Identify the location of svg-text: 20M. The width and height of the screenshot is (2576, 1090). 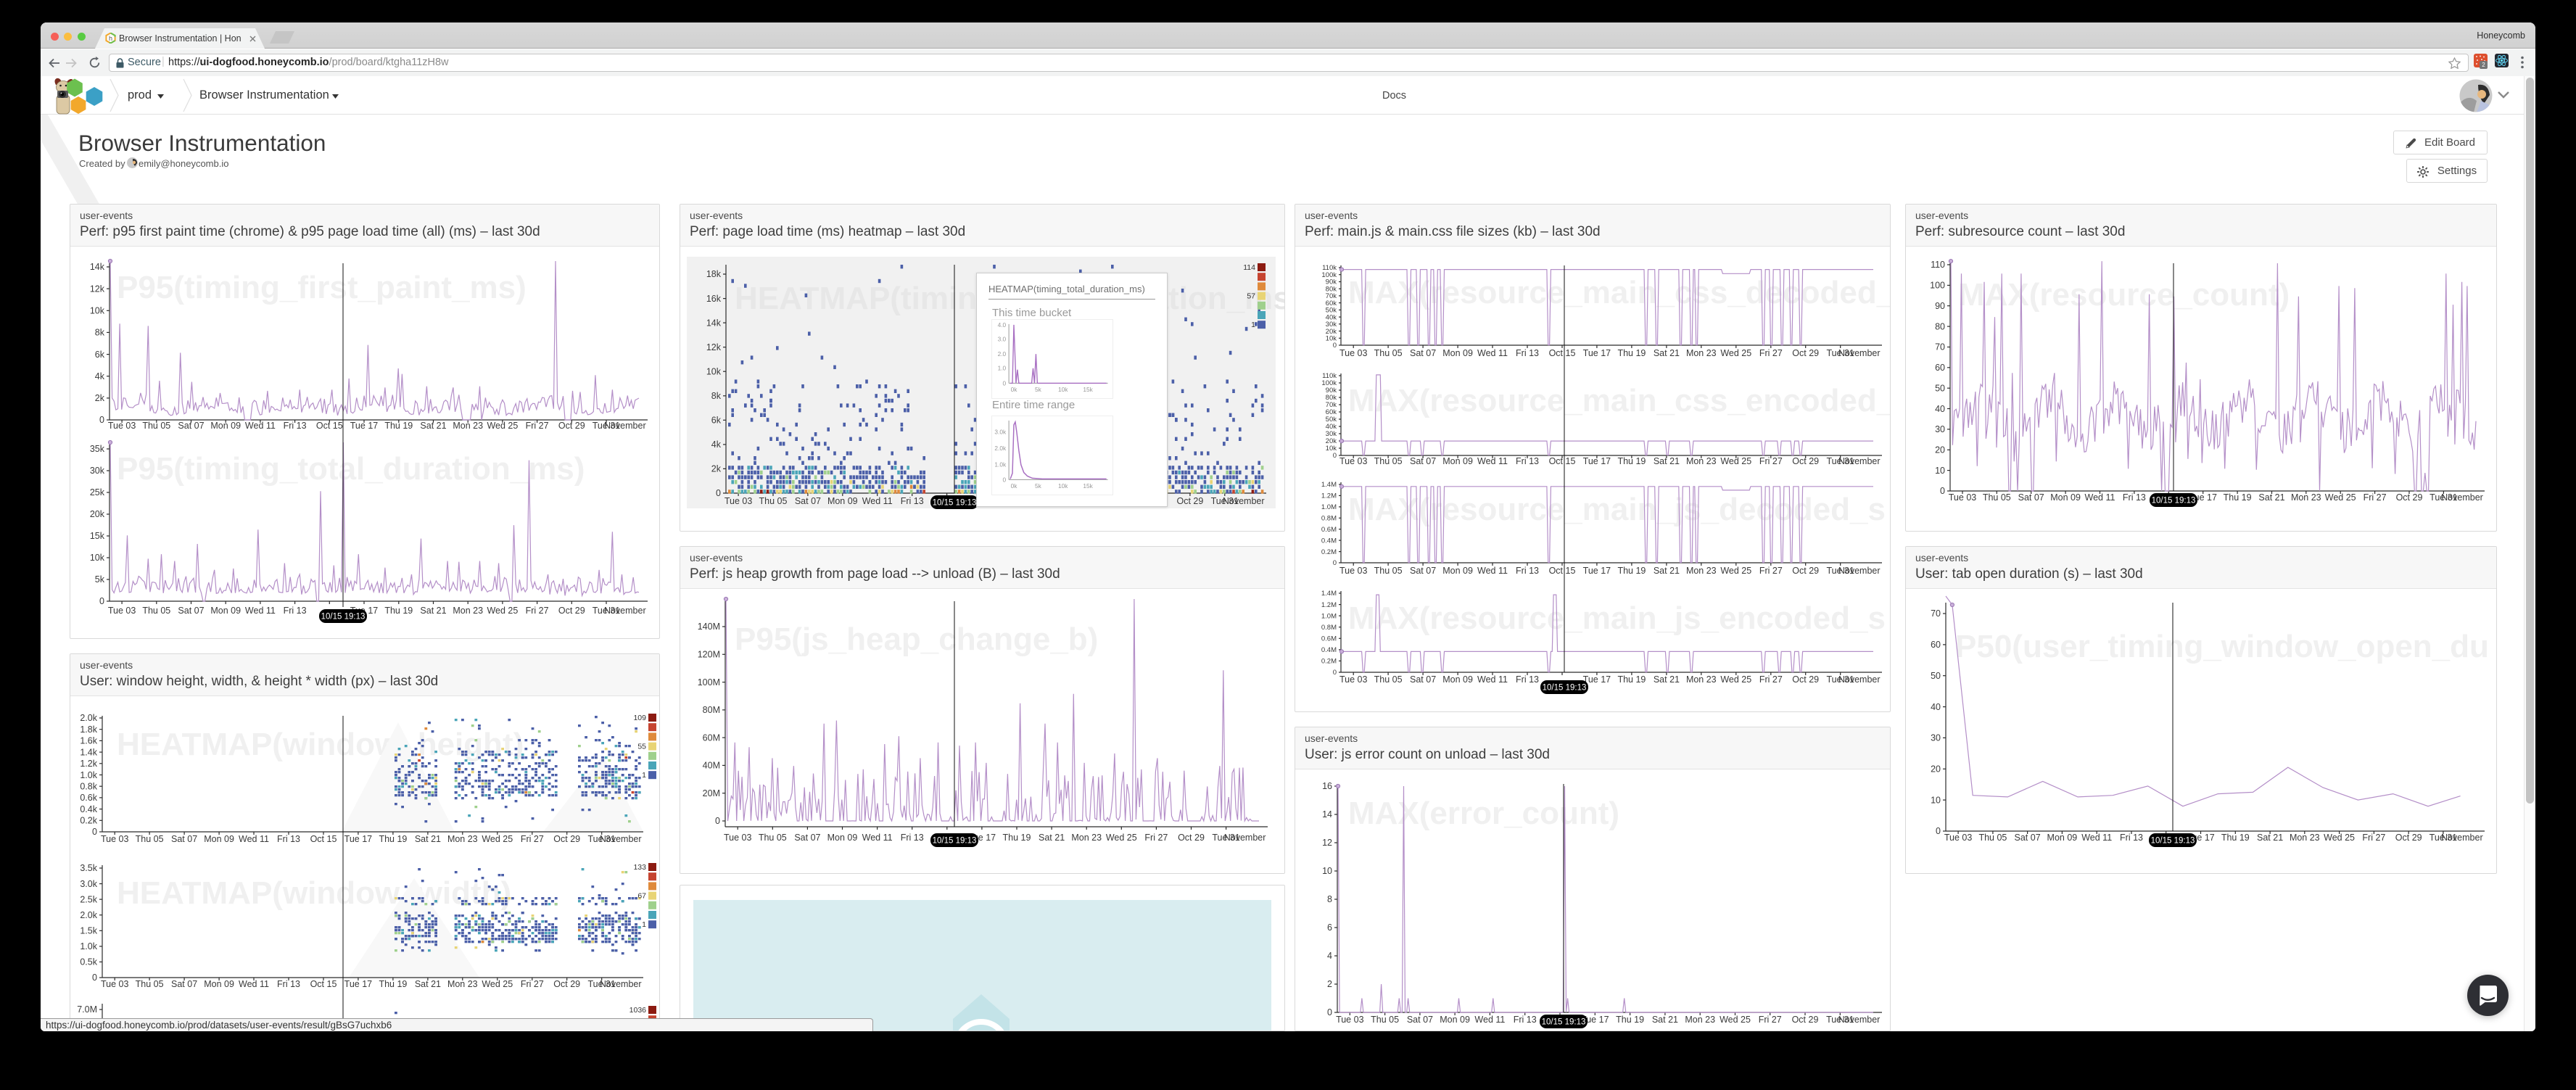
(711, 793).